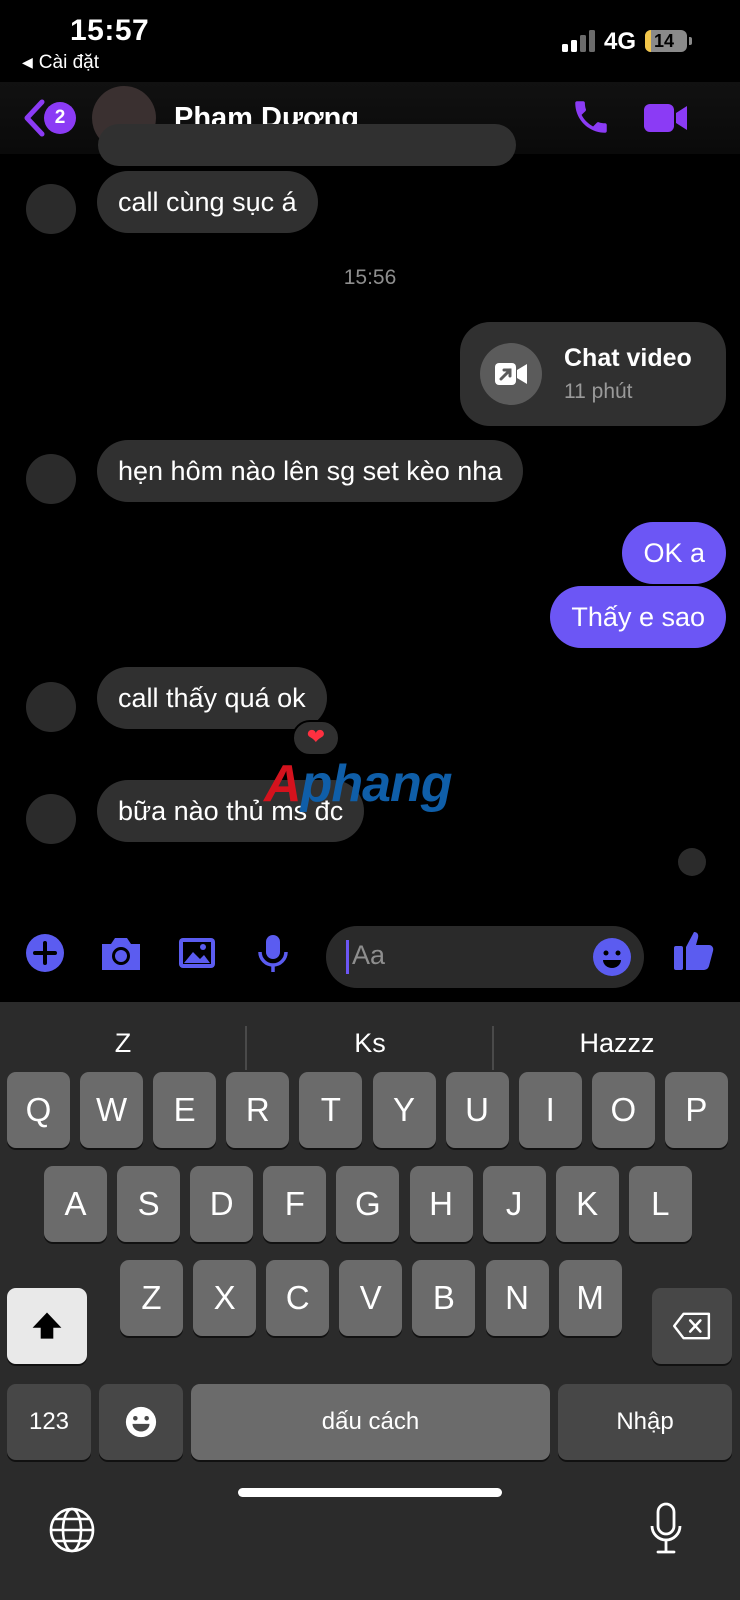 The width and height of the screenshot is (740, 1600). I want to click on image-icon, so click(197, 953).